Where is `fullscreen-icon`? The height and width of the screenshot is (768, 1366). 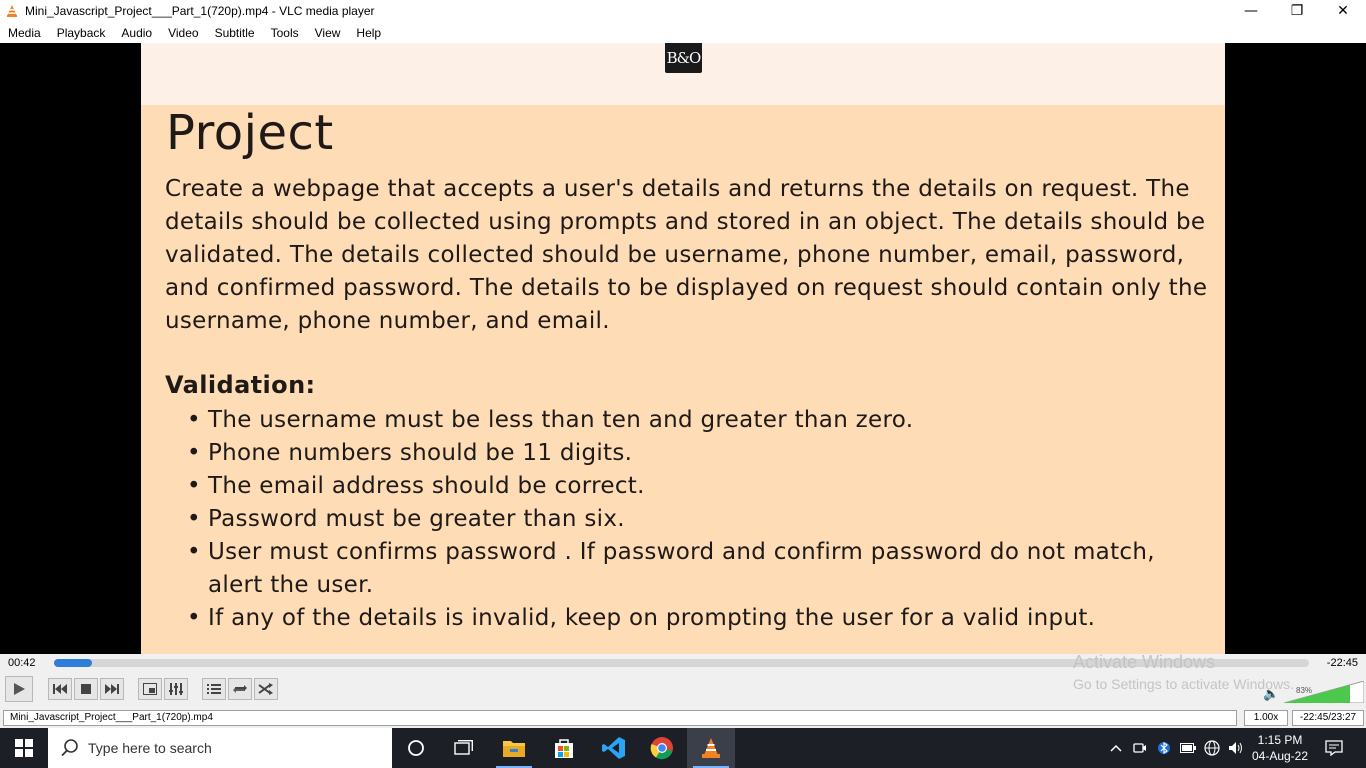
fullscreen-icon is located at coordinates (150, 689).